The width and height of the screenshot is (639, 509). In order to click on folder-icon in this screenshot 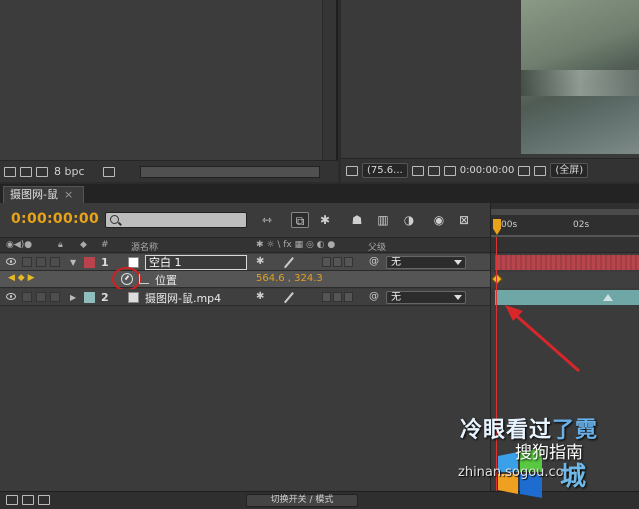, I will do `click(26, 171)`.